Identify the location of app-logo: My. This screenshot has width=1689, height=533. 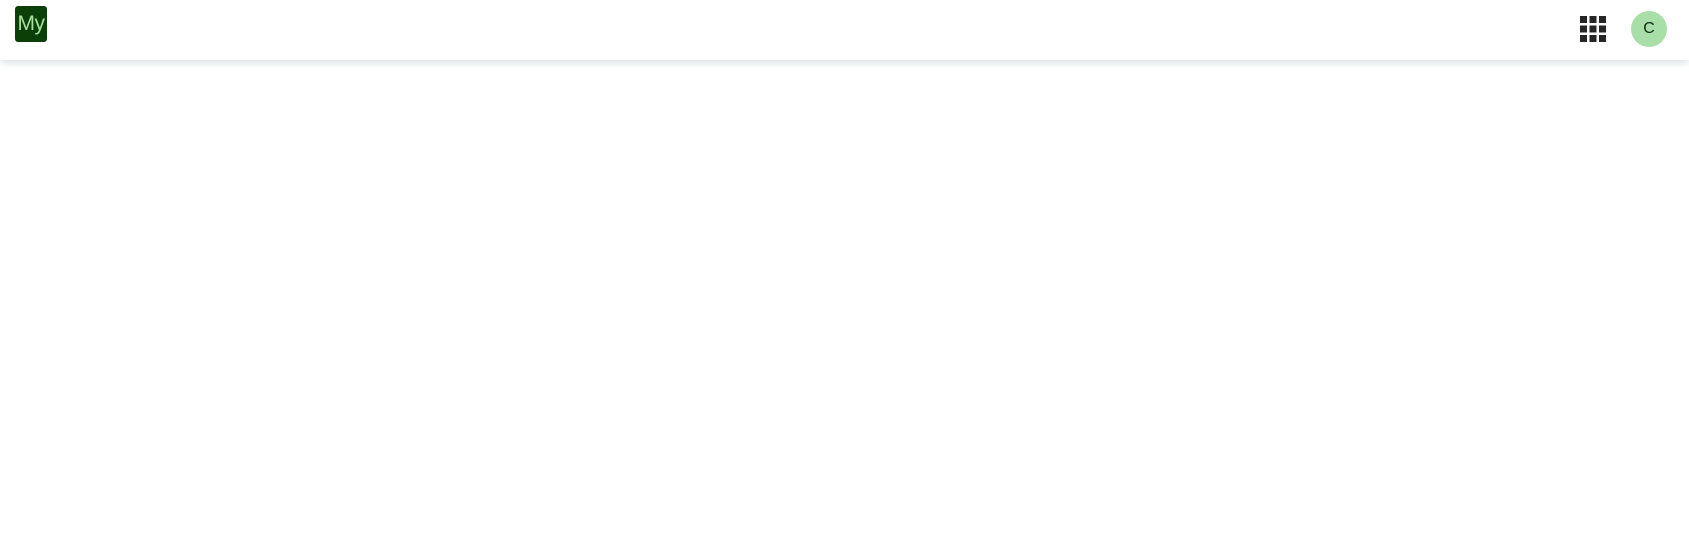
(31, 24).